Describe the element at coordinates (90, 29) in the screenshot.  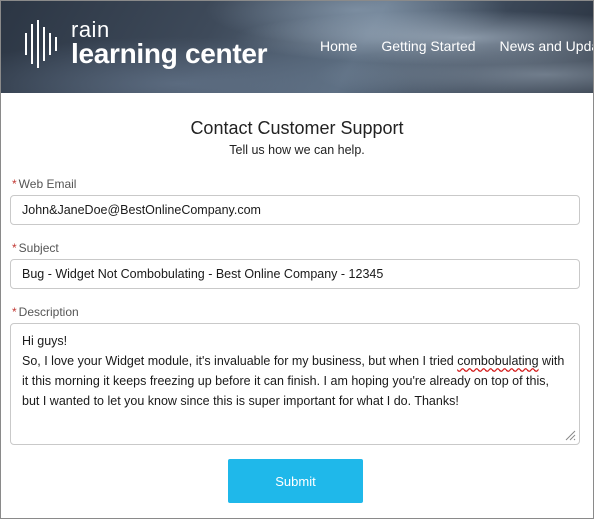
I see `logo-brand: rain` at that location.